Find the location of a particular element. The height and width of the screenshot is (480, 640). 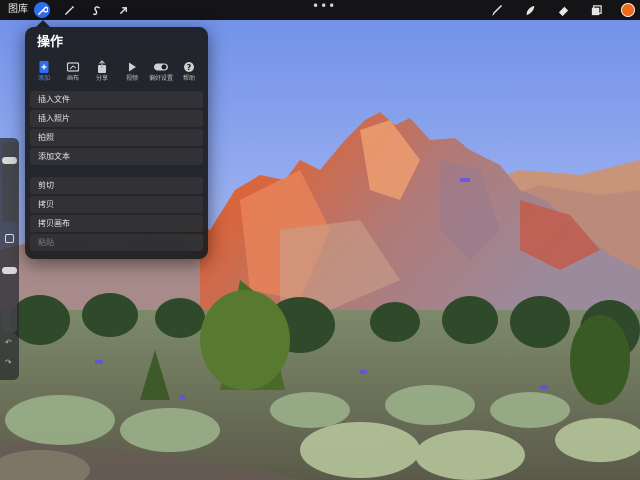

color-picker-button is located at coordinates (628, 10).